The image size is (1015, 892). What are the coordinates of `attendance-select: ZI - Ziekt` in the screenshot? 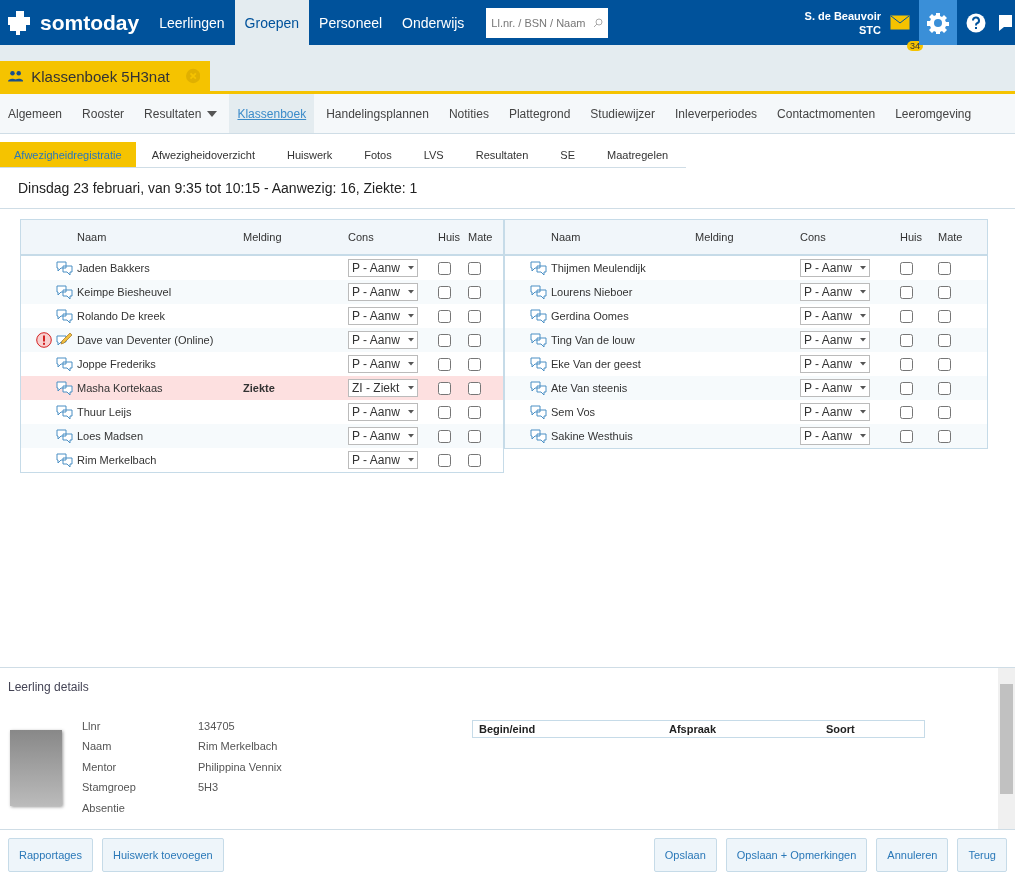 It's located at (383, 388).